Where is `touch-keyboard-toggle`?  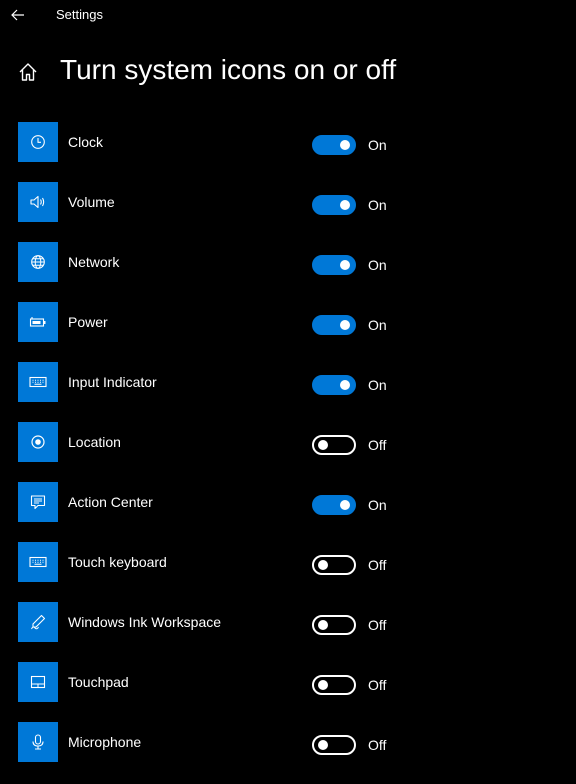 touch-keyboard-toggle is located at coordinates (334, 565).